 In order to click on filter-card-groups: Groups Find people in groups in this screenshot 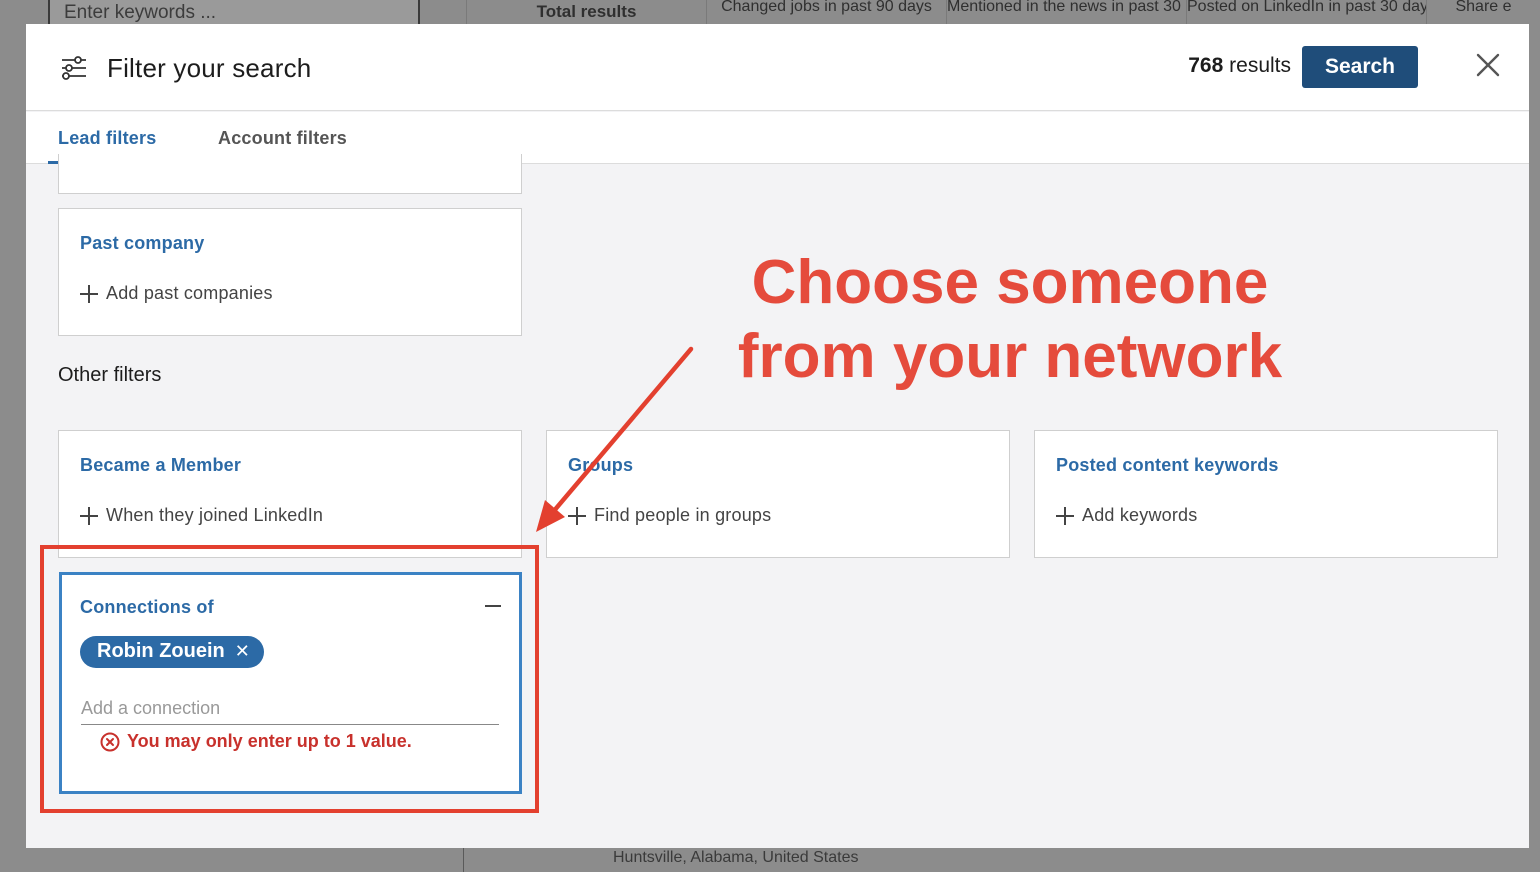, I will do `click(778, 494)`.